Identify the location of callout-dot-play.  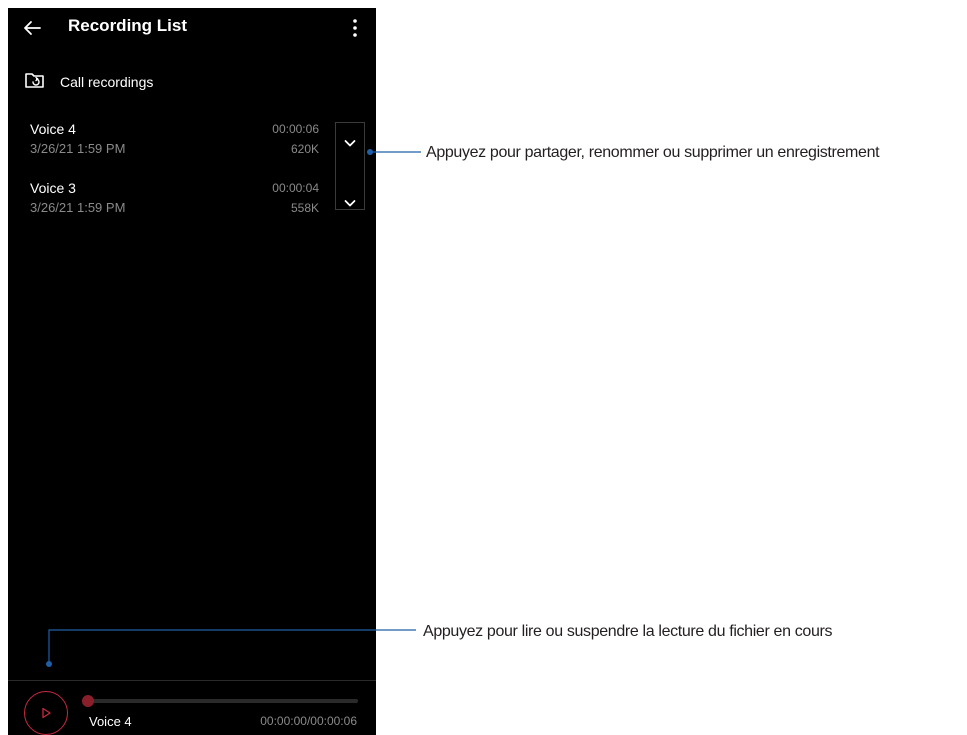
(49, 664).